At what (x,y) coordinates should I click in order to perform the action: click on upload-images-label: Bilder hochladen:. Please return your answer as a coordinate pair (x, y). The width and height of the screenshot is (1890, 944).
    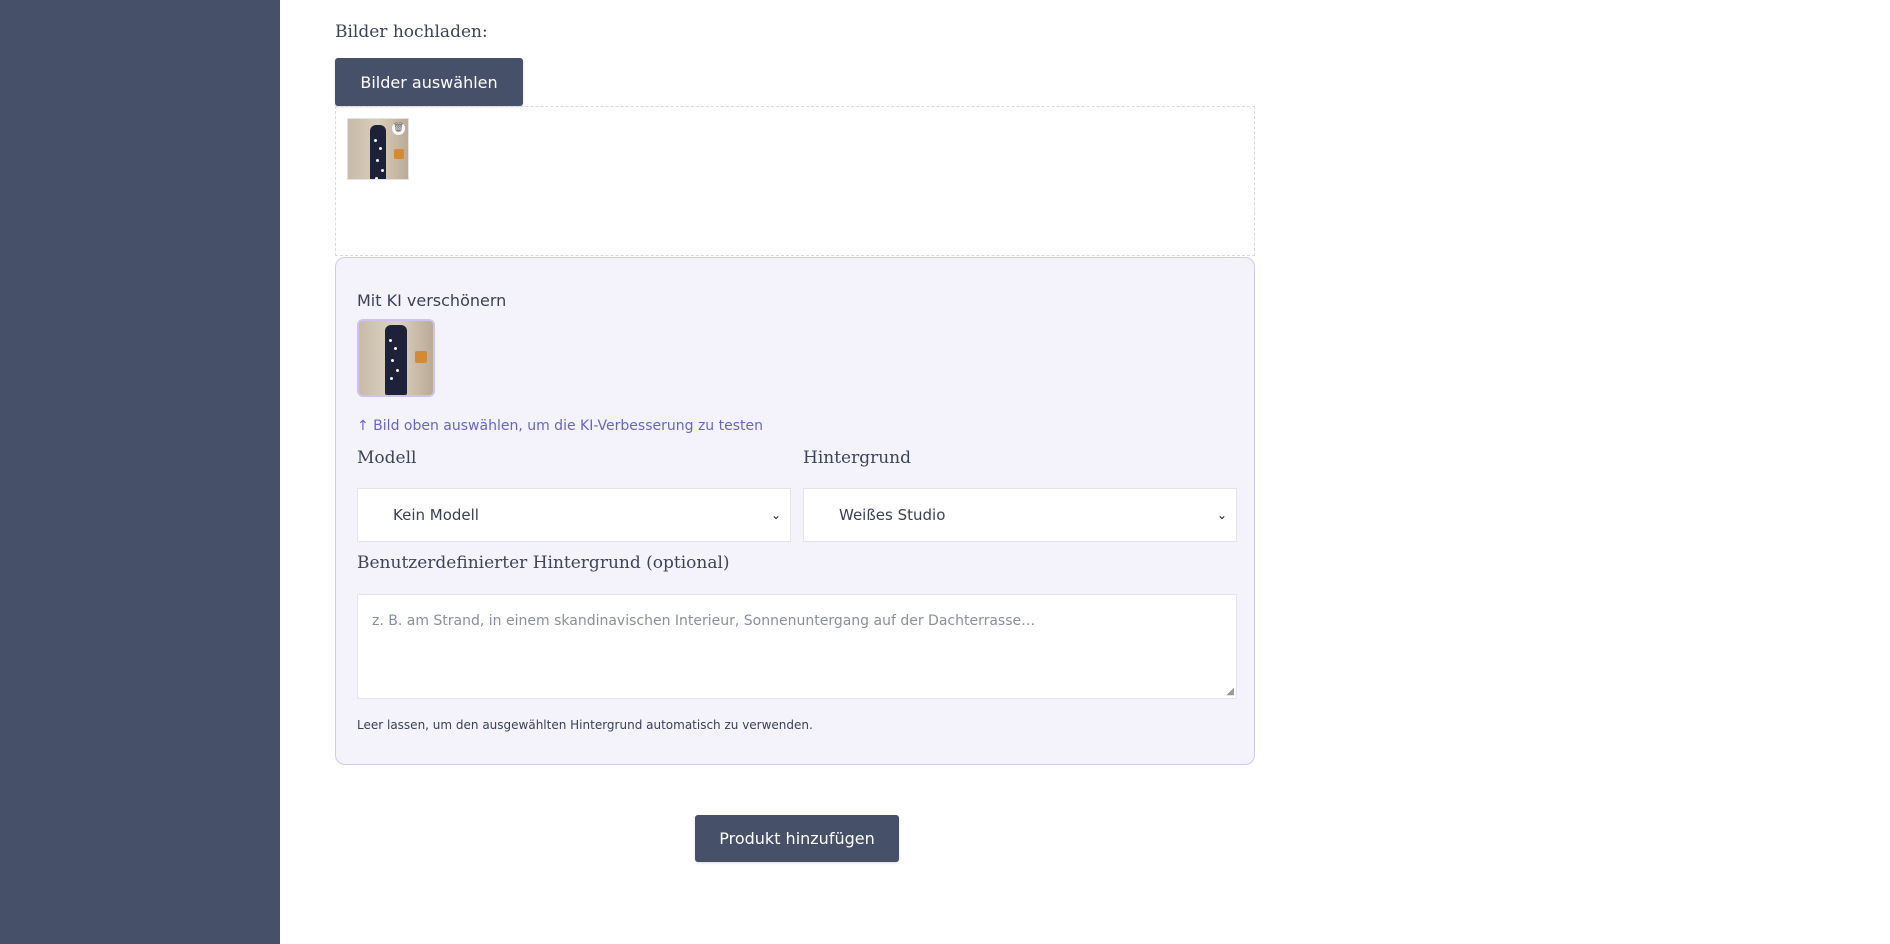
    Looking at the image, I should click on (411, 32).